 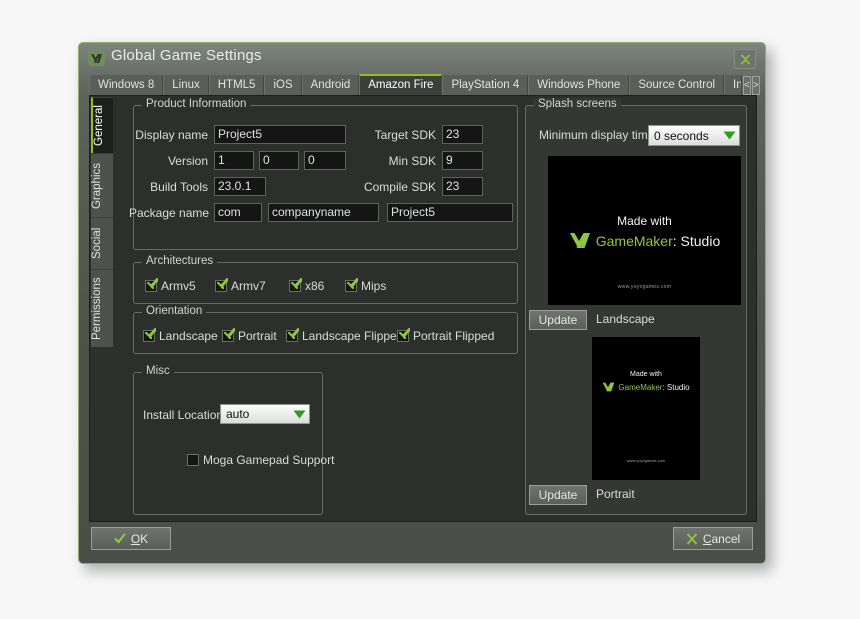 What do you see at coordinates (151, 285) in the screenshot?
I see `checkbox-armv5-box` at bounding box center [151, 285].